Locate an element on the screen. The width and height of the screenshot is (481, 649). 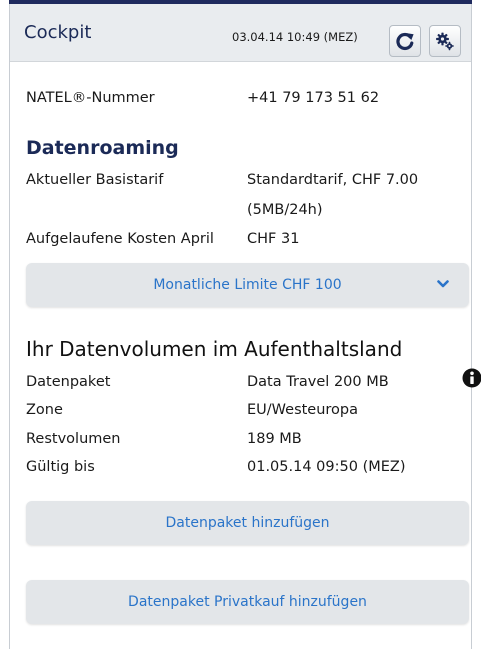
info-icon is located at coordinates (471, 378).